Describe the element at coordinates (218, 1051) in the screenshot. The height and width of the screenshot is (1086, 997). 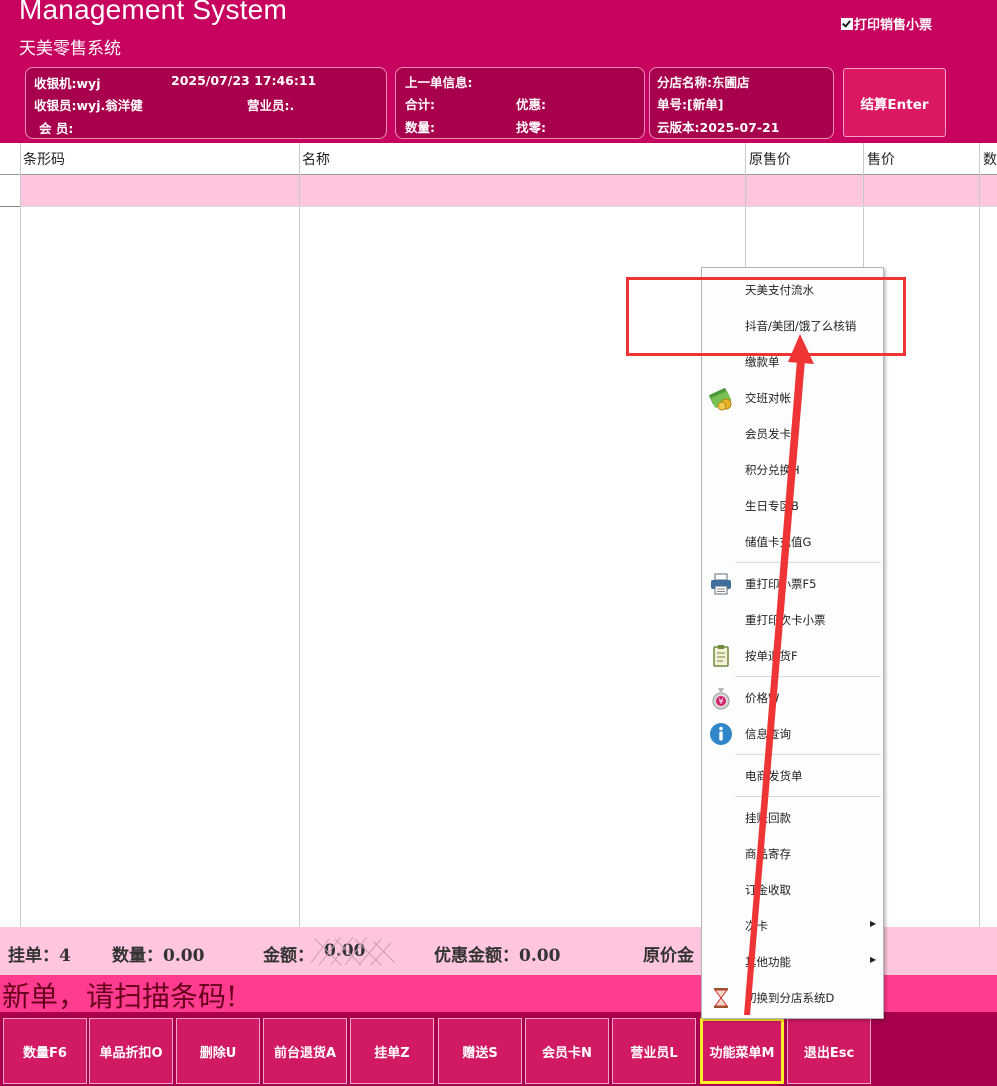
I see `delete-button: 删除U` at that location.